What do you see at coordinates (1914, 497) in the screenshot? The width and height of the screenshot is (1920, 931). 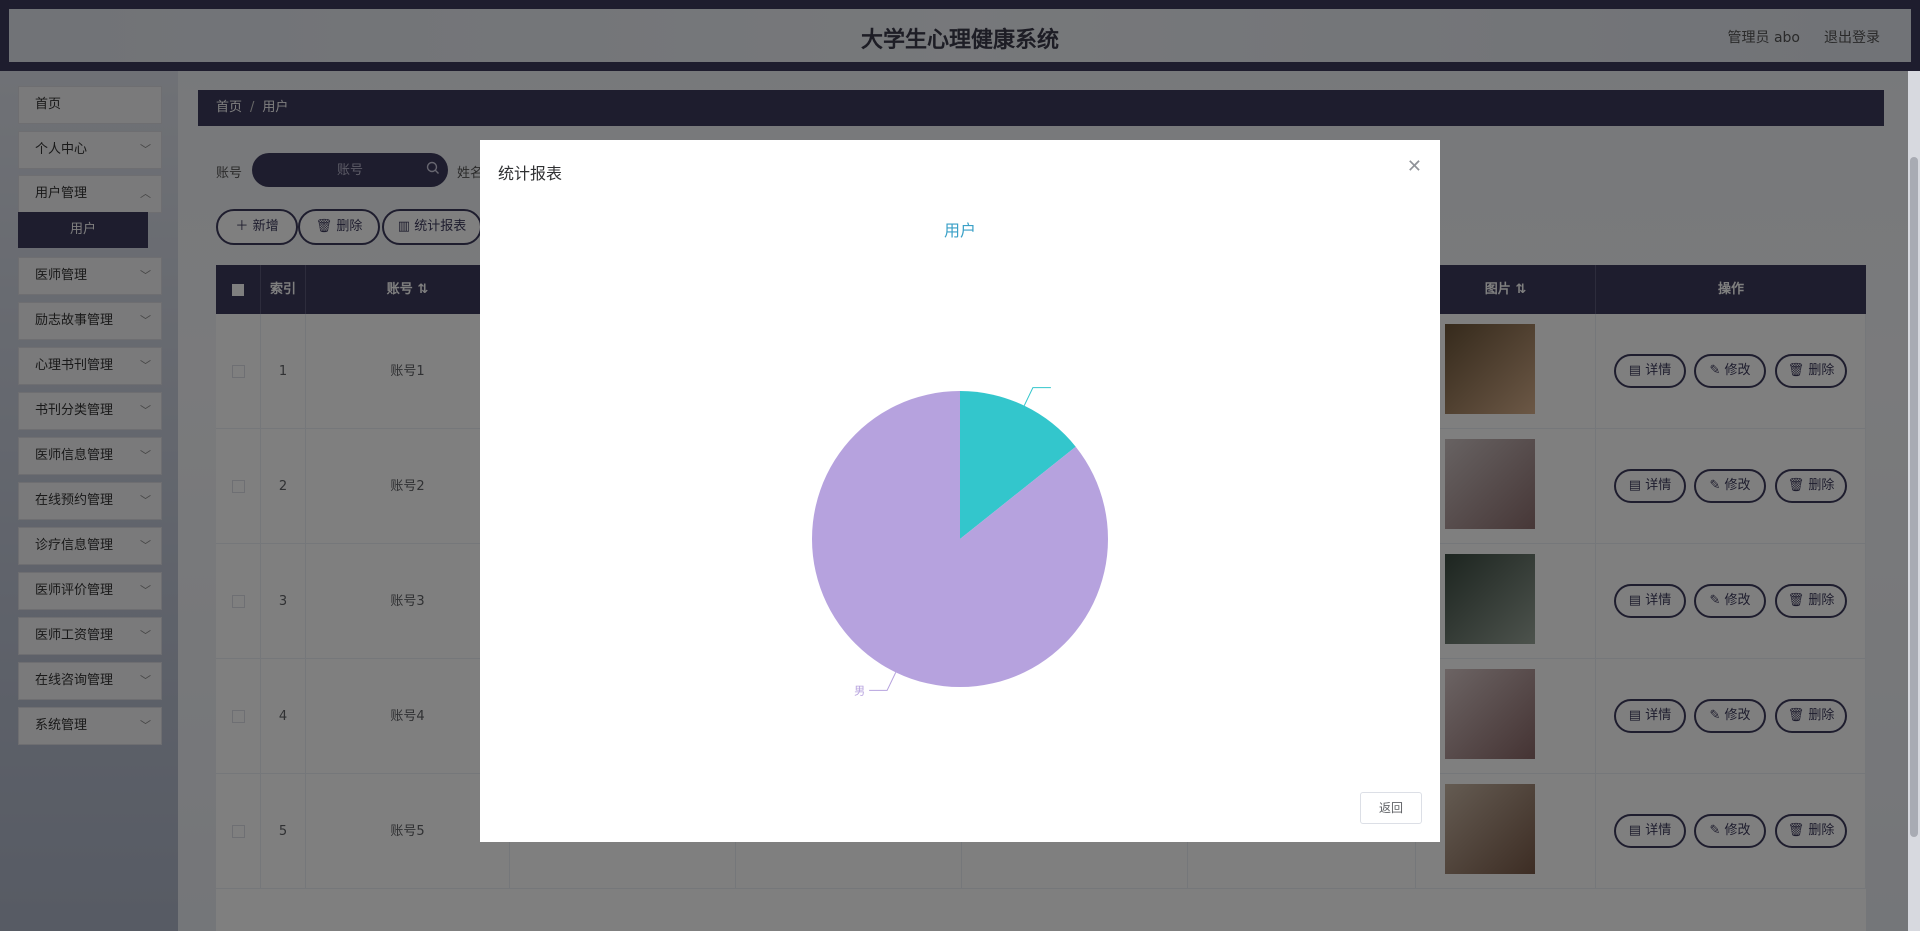 I see `scrollbar-thumb` at bounding box center [1914, 497].